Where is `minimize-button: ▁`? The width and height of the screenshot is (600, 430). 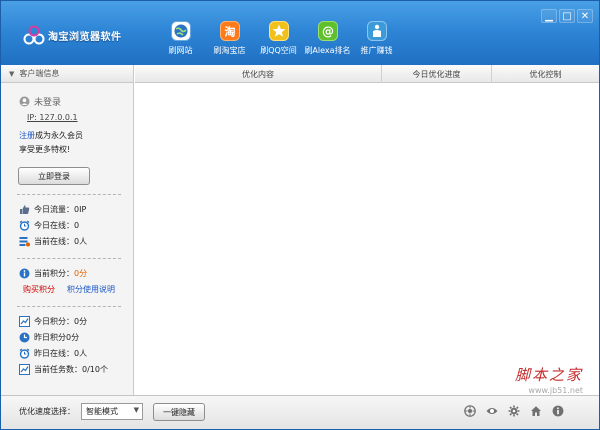 minimize-button: ▁ is located at coordinates (549, 16).